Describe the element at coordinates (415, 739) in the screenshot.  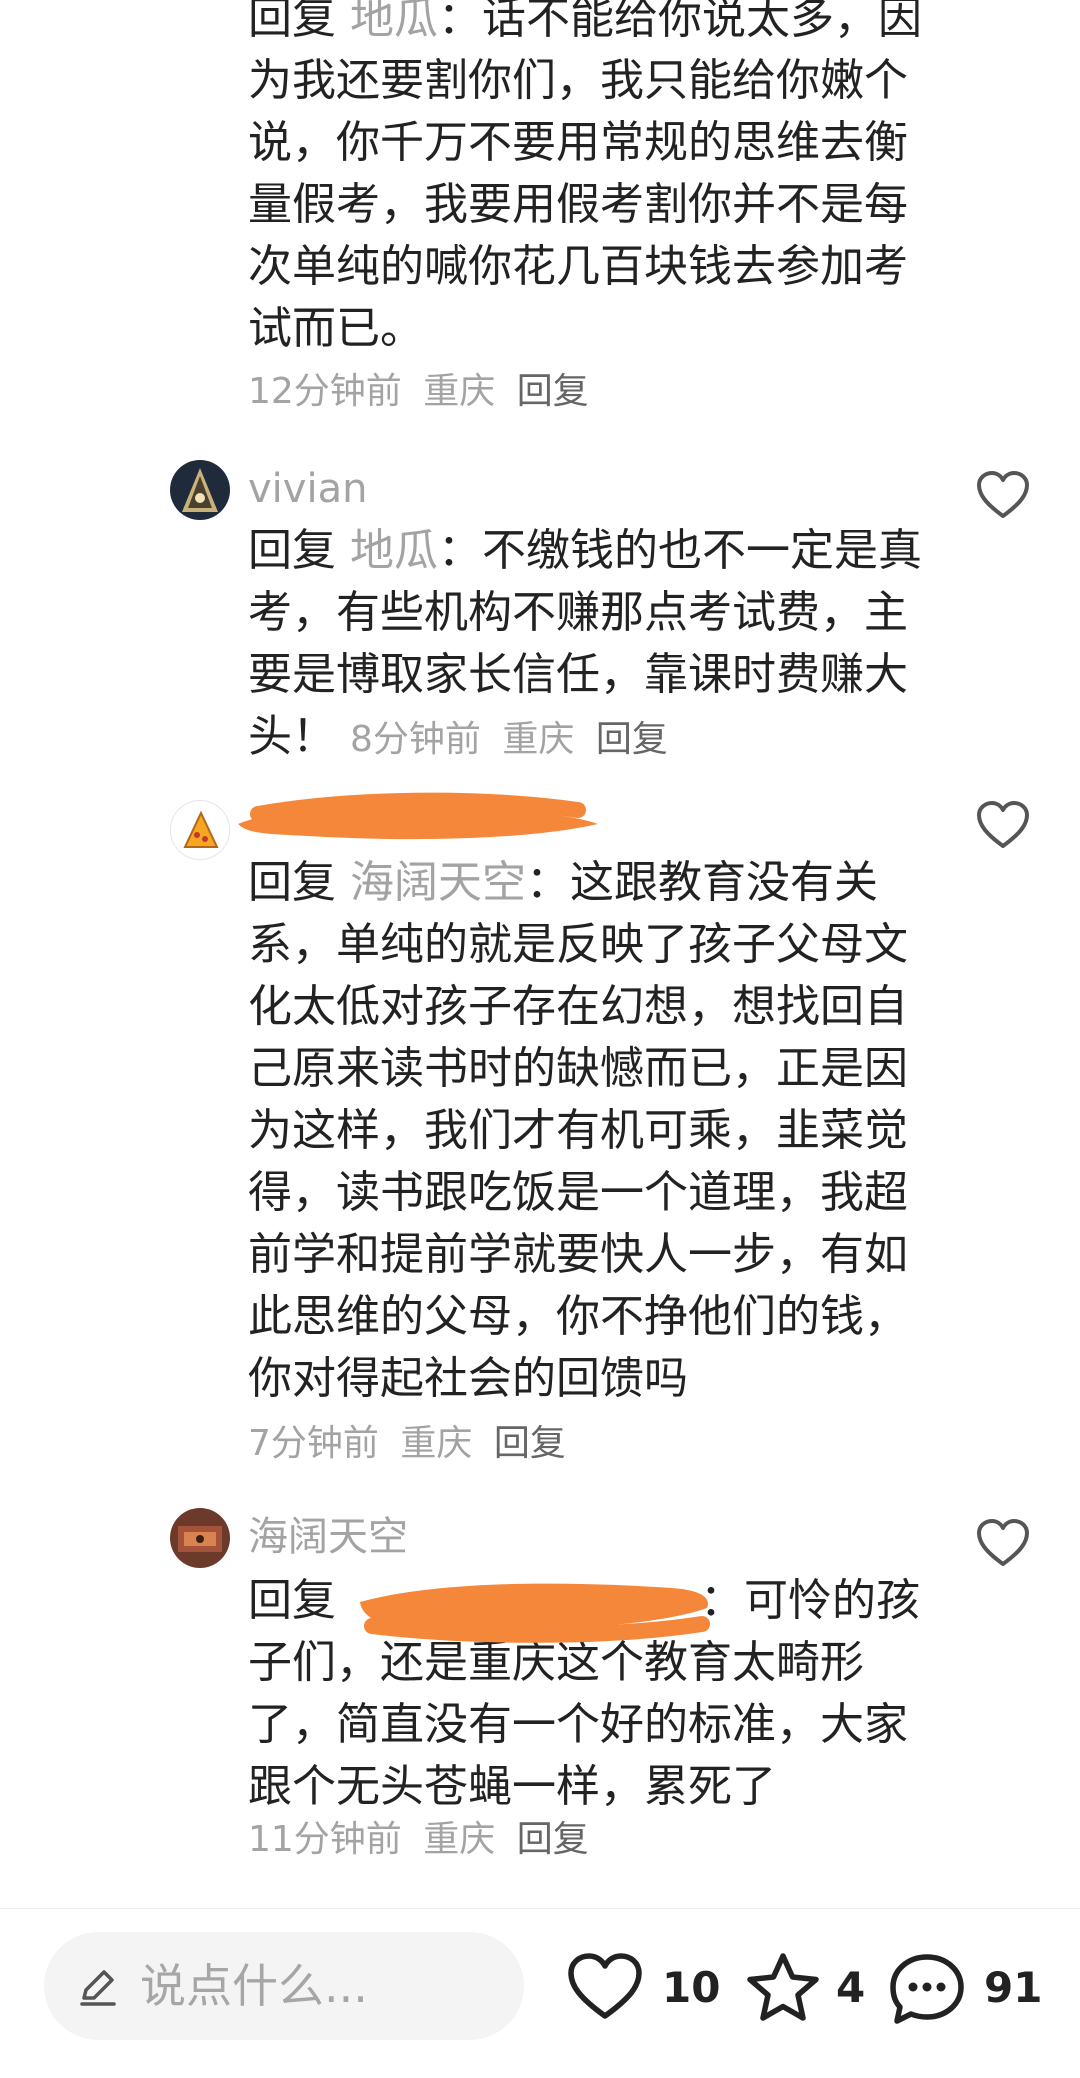
I see `comment-time: 8分钟前` at that location.